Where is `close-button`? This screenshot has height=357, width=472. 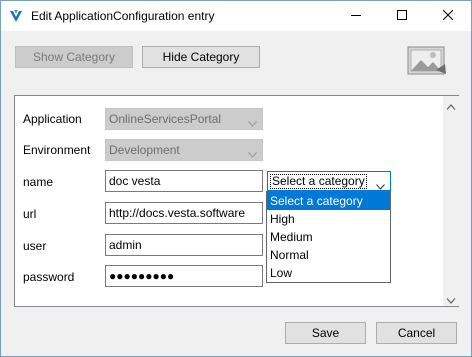 close-button is located at coordinates (448, 16).